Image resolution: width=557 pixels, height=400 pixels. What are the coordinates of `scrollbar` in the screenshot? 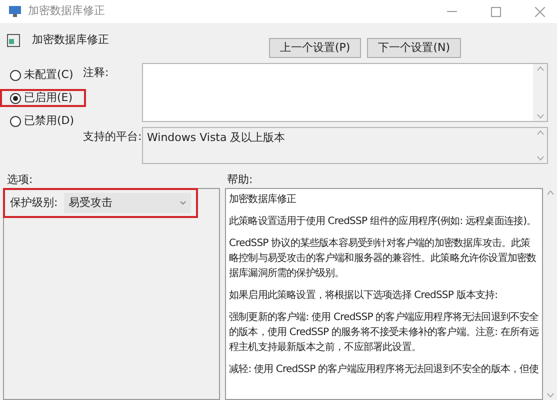 It's located at (540, 92).